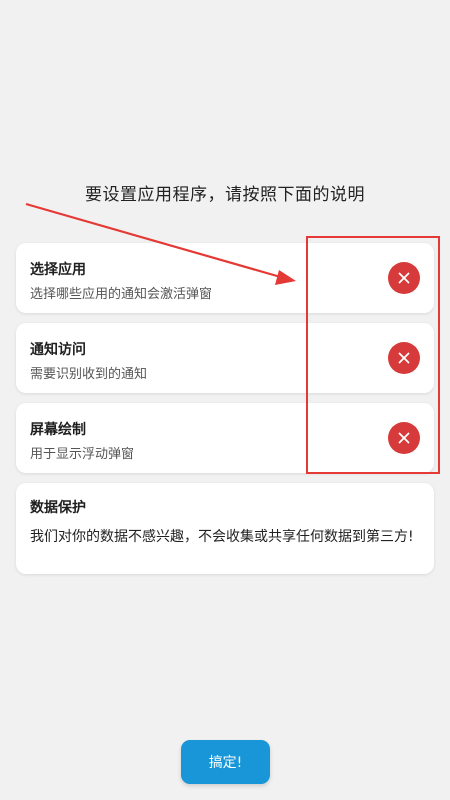 This screenshot has width=450, height=800. What do you see at coordinates (222, 537) in the screenshot?
I see `privacy-body: 我们对你的数据不感兴趣，不会收集或共享任何数据到第三方!` at bounding box center [222, 537].